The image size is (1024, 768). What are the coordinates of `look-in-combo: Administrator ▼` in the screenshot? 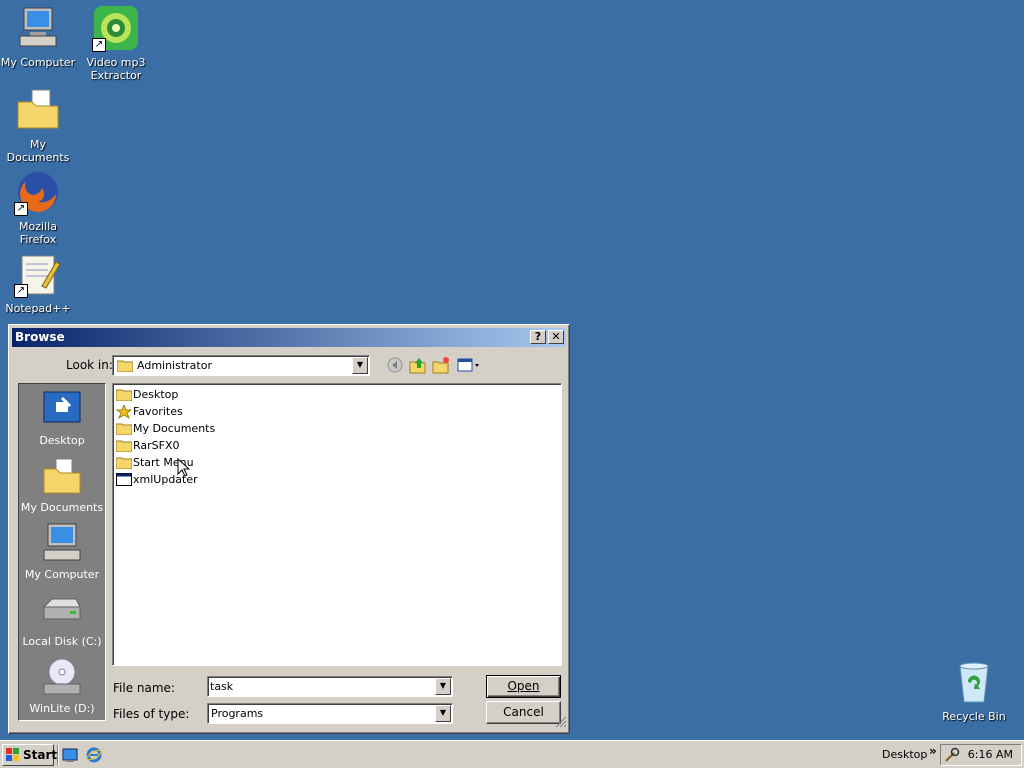 It's located at (241, 365).